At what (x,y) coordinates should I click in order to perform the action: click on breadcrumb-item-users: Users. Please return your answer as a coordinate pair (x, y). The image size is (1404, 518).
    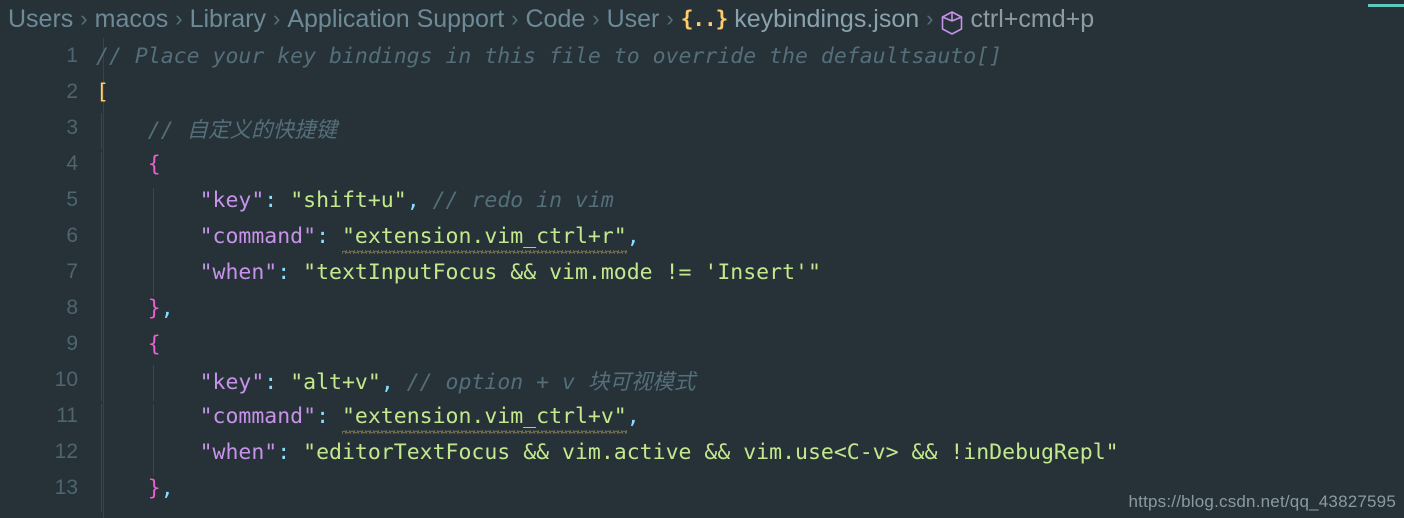
    Looking at the image, I should click on (40, 19).